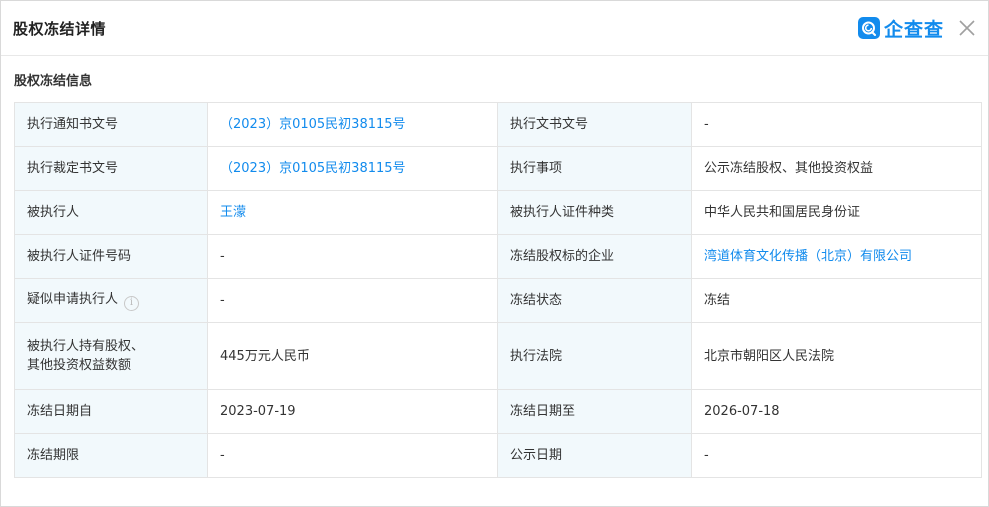  What do you see at coordinates (60, 28) in the screenshot?
I see `dialog-title: 股权冻结详情` at bounding box center [60, 28].